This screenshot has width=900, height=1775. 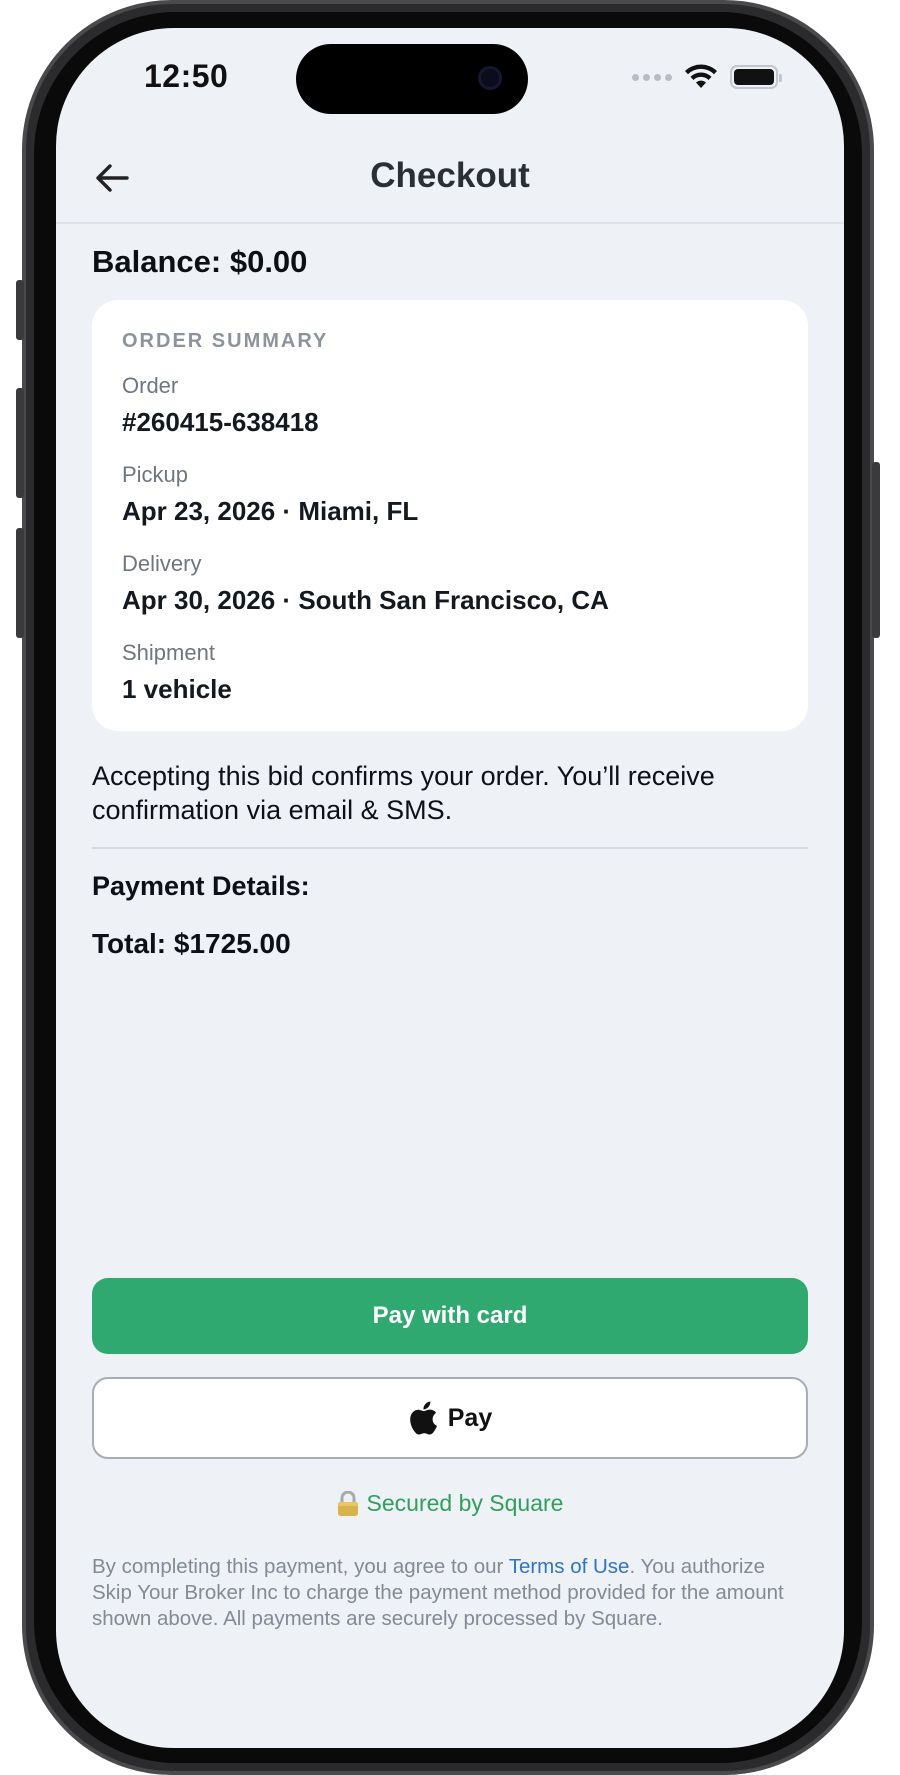 I want to click on secured-by-square: Secured by Square, so click(x=450, y=1503).